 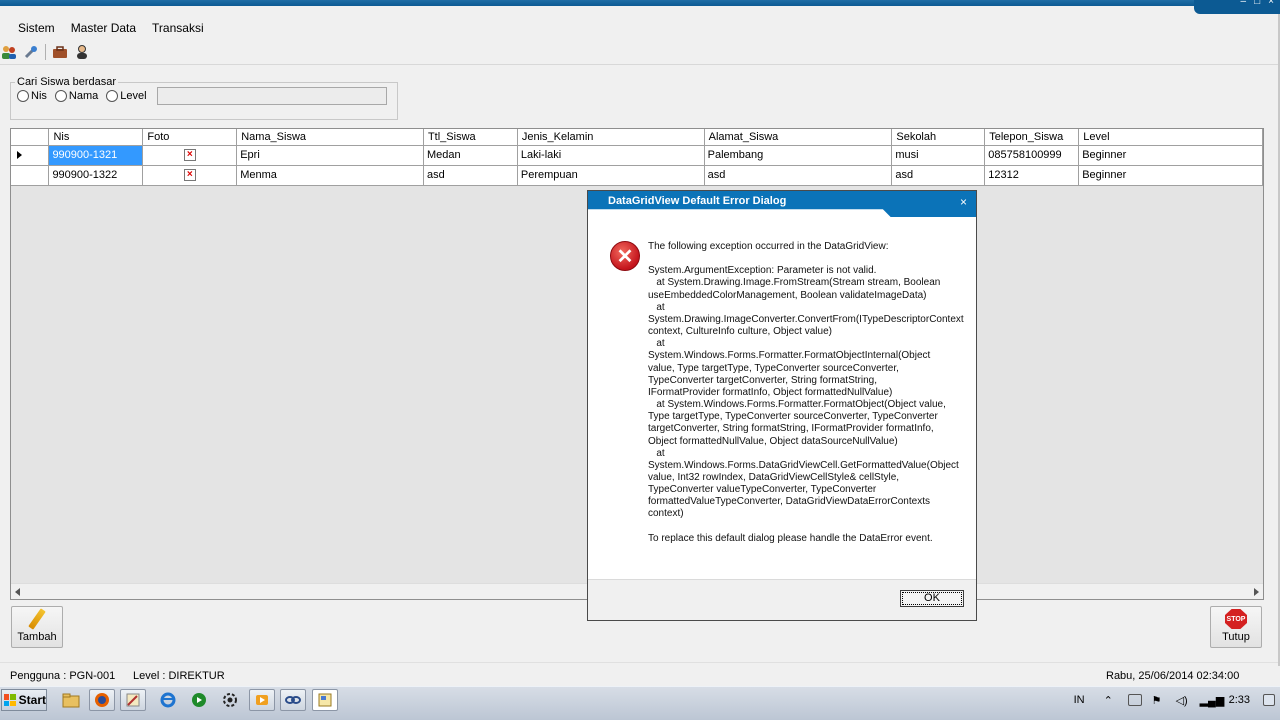 What do you see at coordinates (262, 700) in the screenshot?
I see `media-app-icon` at bounding box center [262, 700].